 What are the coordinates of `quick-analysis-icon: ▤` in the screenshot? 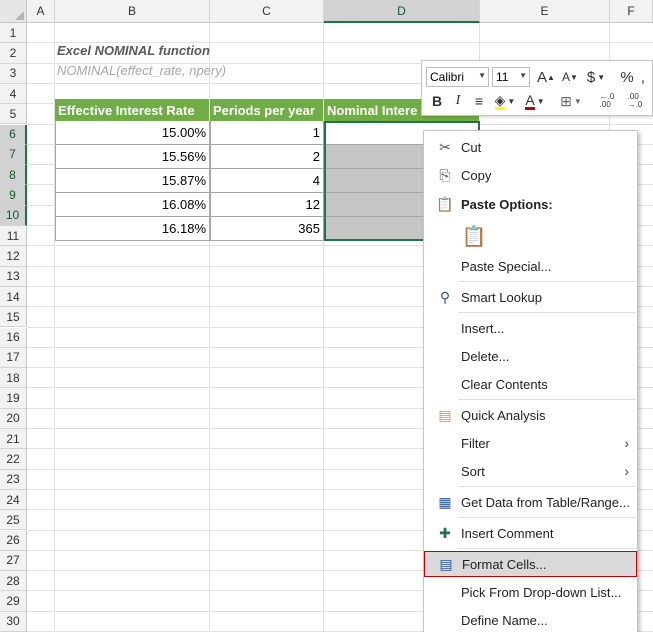 It's located at (445, 414).